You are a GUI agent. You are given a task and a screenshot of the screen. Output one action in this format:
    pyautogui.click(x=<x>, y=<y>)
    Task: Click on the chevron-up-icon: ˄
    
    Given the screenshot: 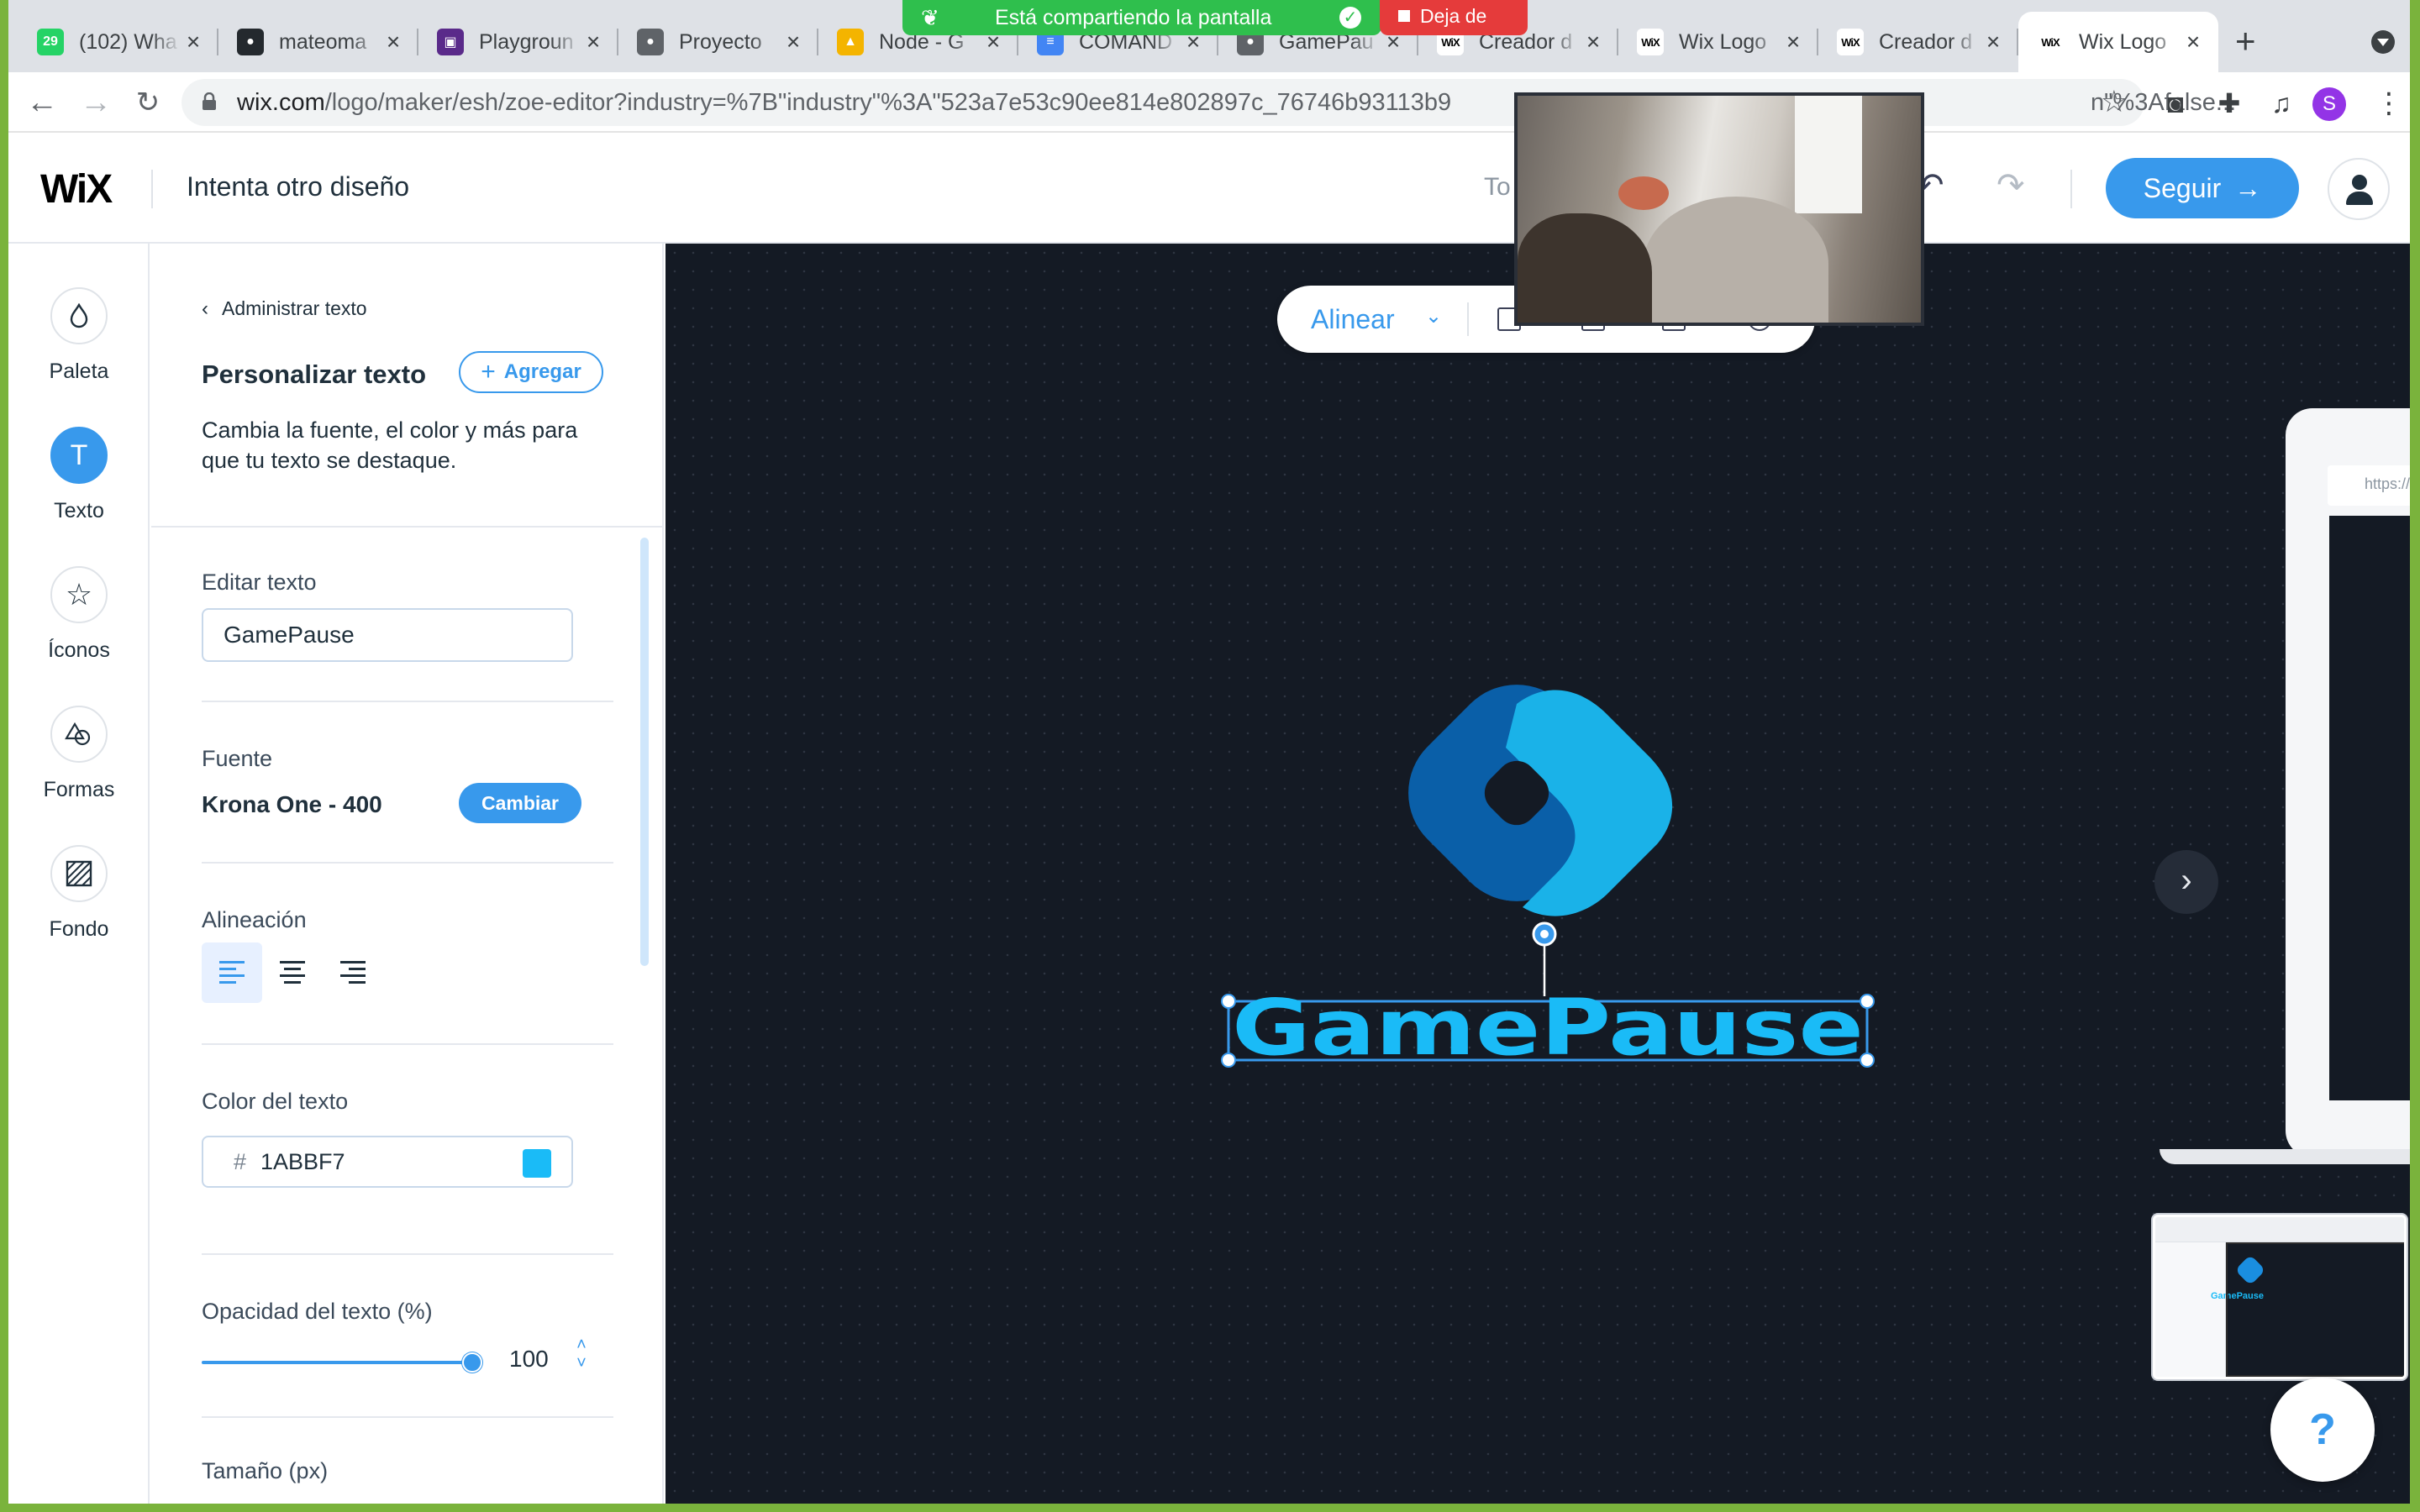 What is the action you would take?
    pyautogui.click(x=582, y=1345)
    